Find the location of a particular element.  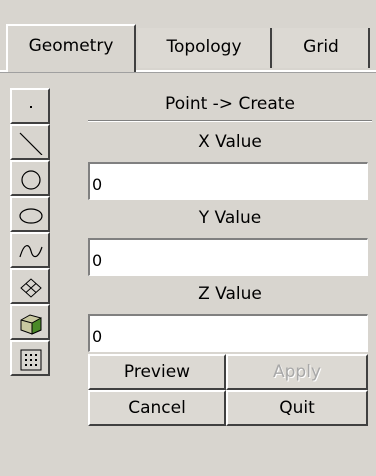

z-value-field is located at coordinates (228, 333).